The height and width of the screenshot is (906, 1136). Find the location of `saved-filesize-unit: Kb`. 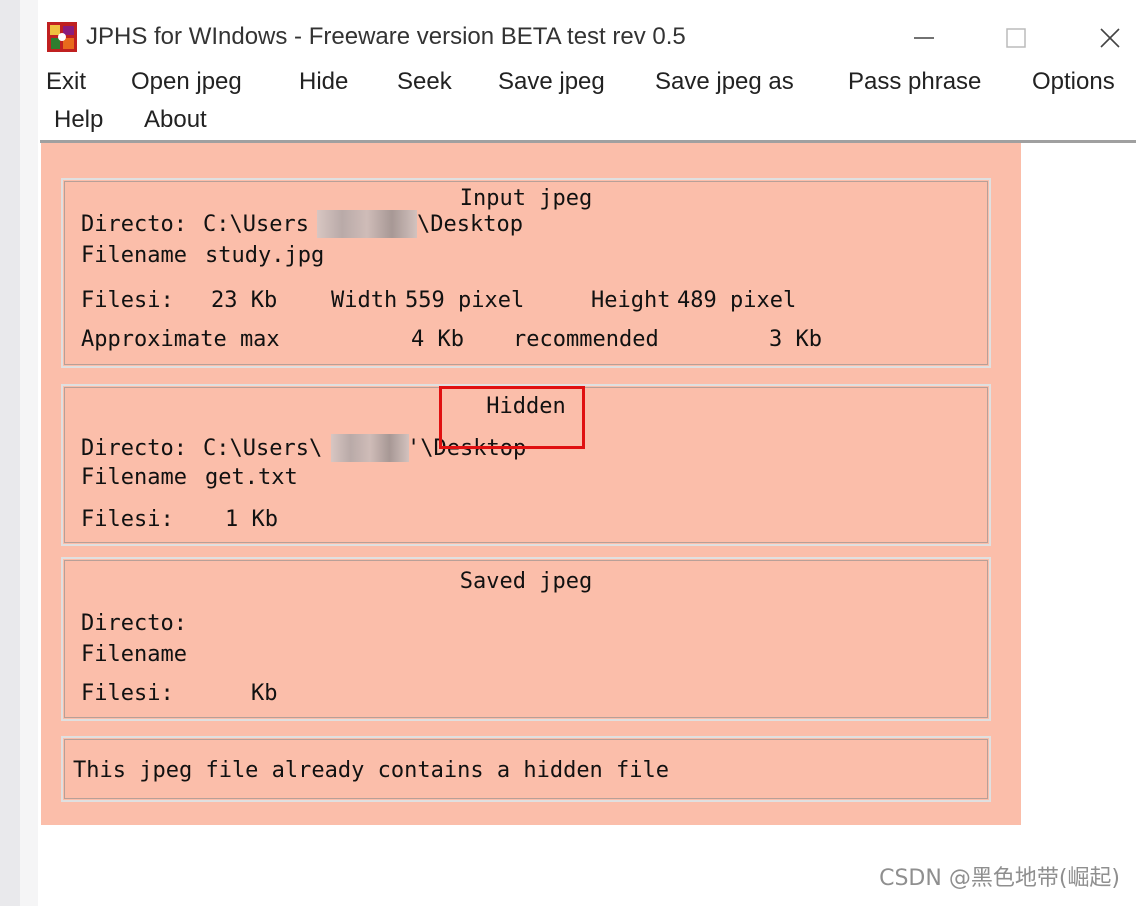

saved-filesize-unit: Kb is located at coordinates (264, 693).